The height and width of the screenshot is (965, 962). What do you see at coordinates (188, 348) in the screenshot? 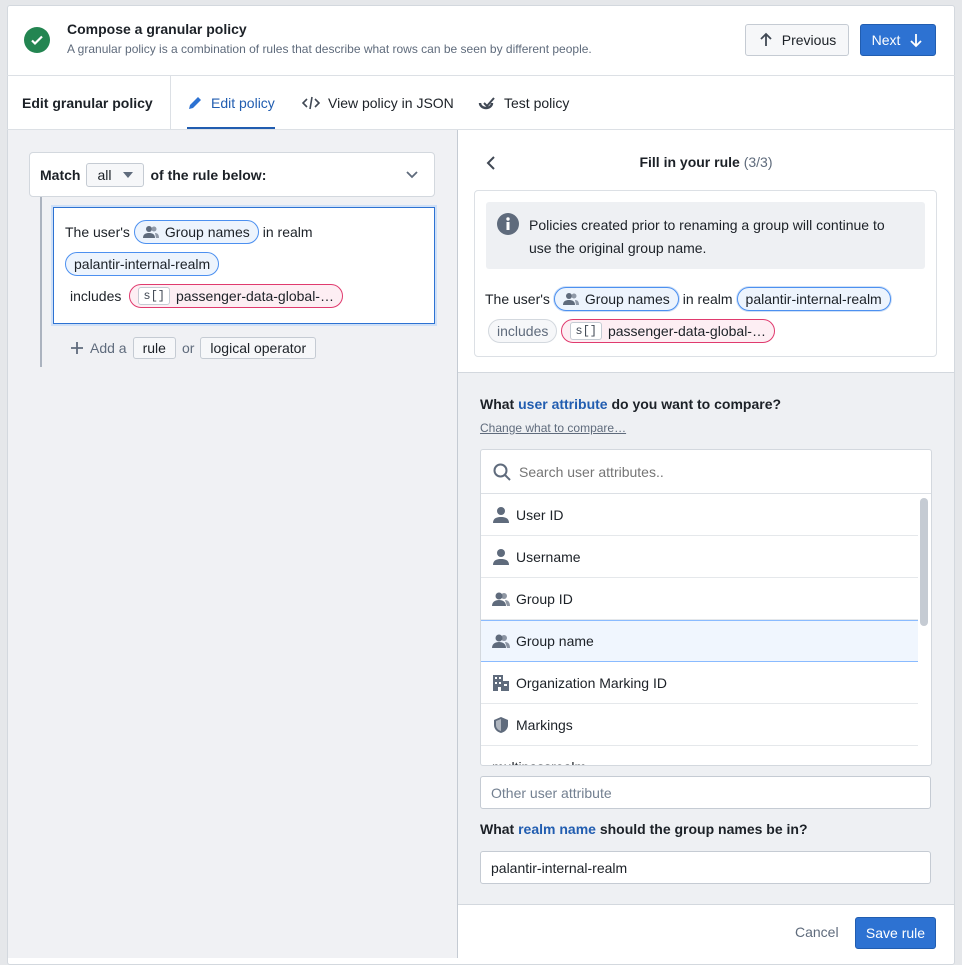
I see `or-text: or` at bounding box center [188, 348].